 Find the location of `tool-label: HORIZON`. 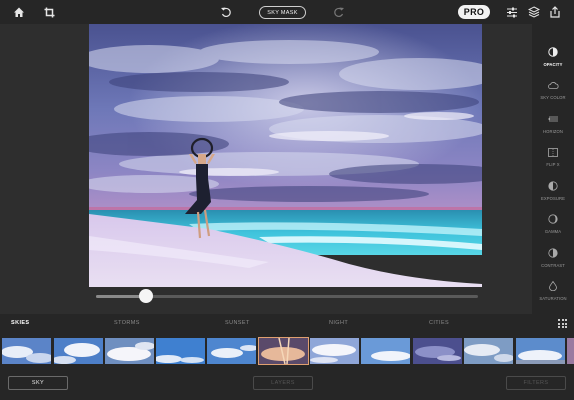

tool-label: HORIZON is located at coordinates (552, 131).